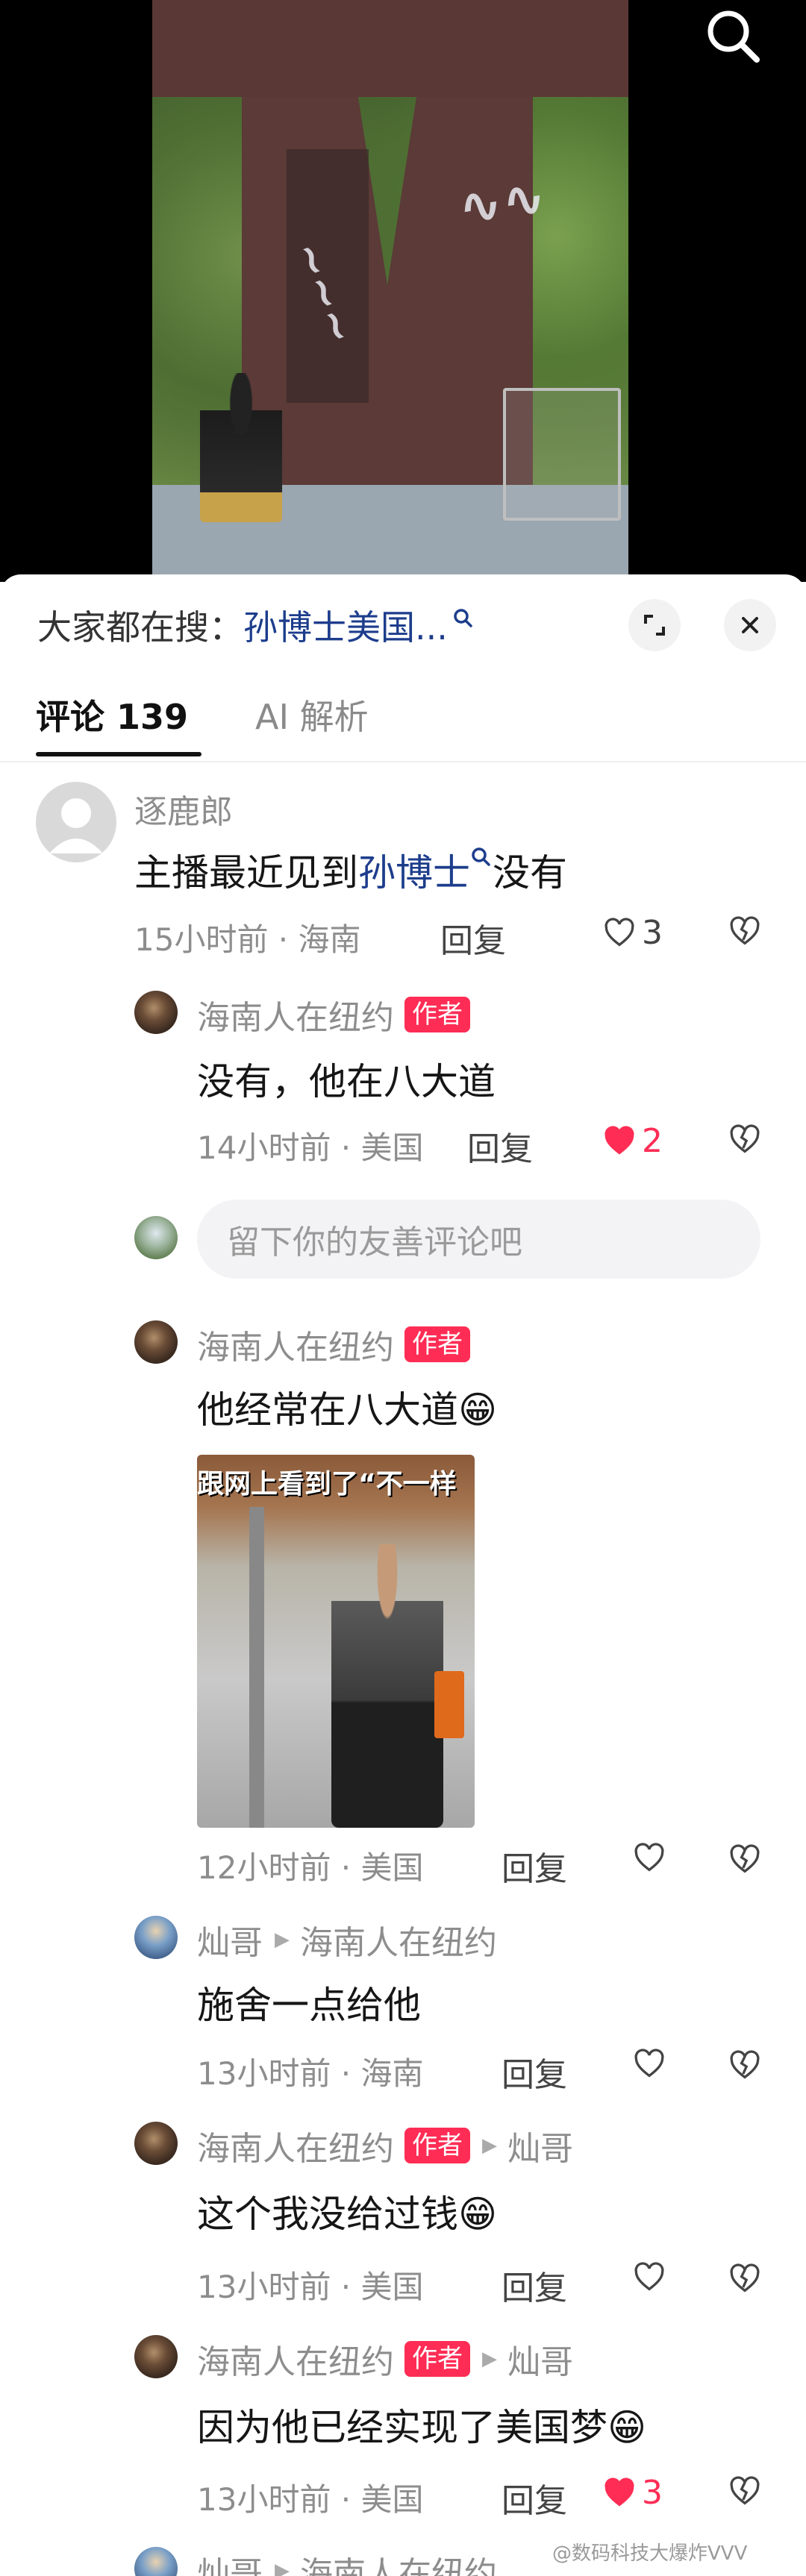 The height and width of the screenshot is (2576, 806). What do you see at coordinates (312, 714) in the screenshot?
I see `tab-ai-analysis: AI 解析` at bounding box center [312, 714].